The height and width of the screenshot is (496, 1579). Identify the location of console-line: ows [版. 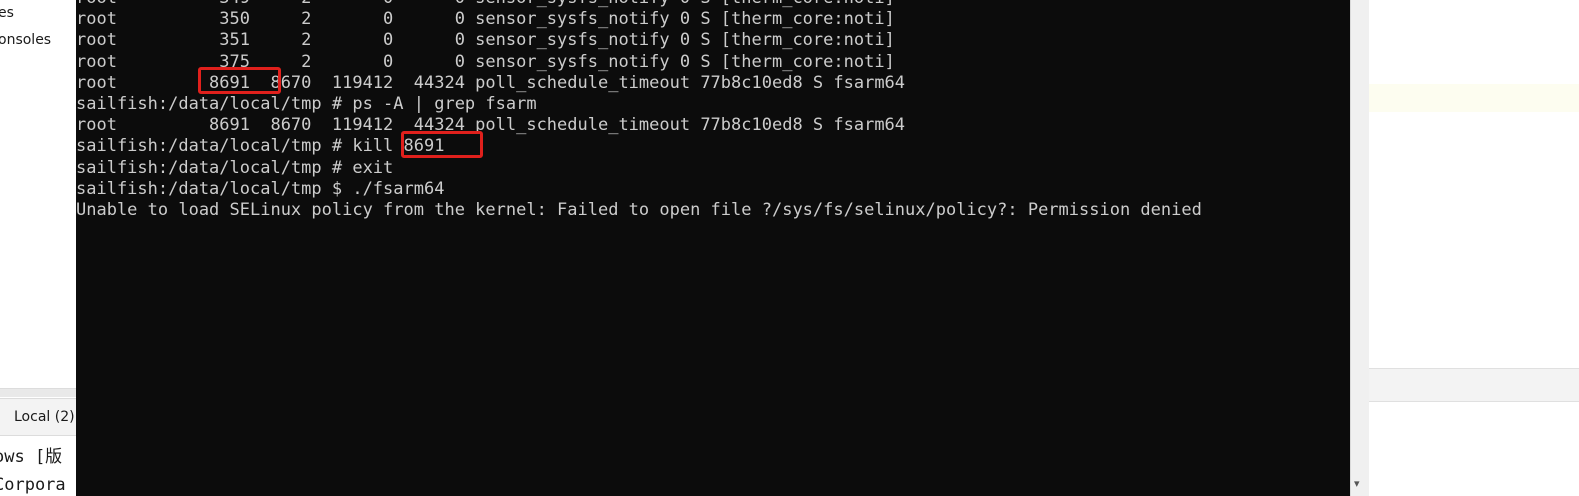
(31, 457).